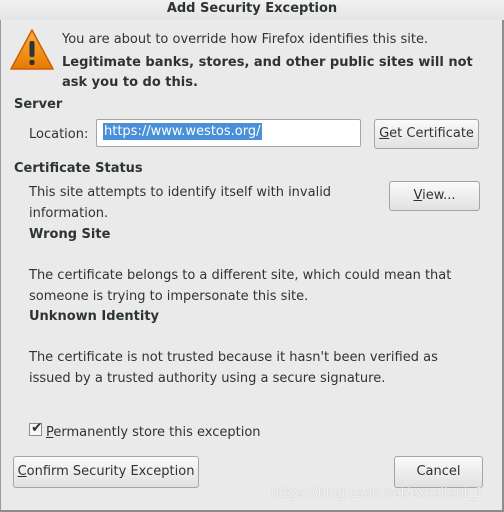  I want to click on location-input: https://www.westos.org/, so click(228, 133).